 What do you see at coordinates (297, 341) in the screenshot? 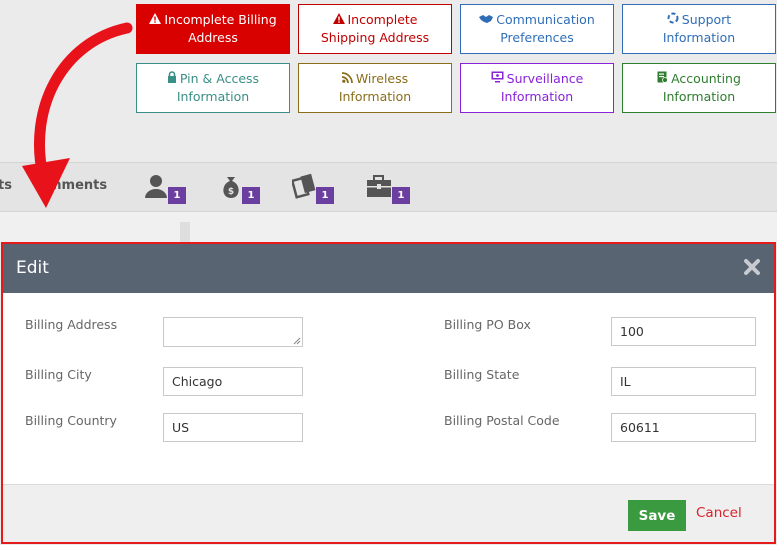
I see `resize-grip-icon` at bounding box center [297, 341].